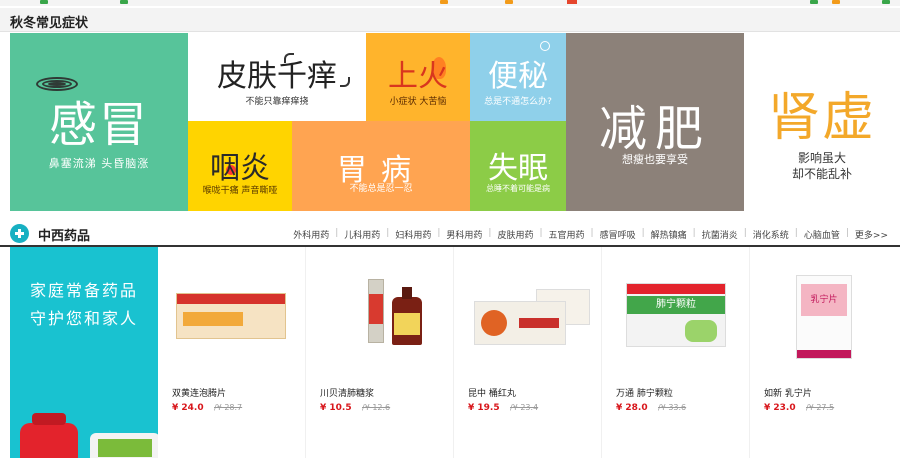 The image size is (900, 458). I want to click on tile-skin: 皮肤千痒 不能只靠痒痒挠, so click(277, 77).